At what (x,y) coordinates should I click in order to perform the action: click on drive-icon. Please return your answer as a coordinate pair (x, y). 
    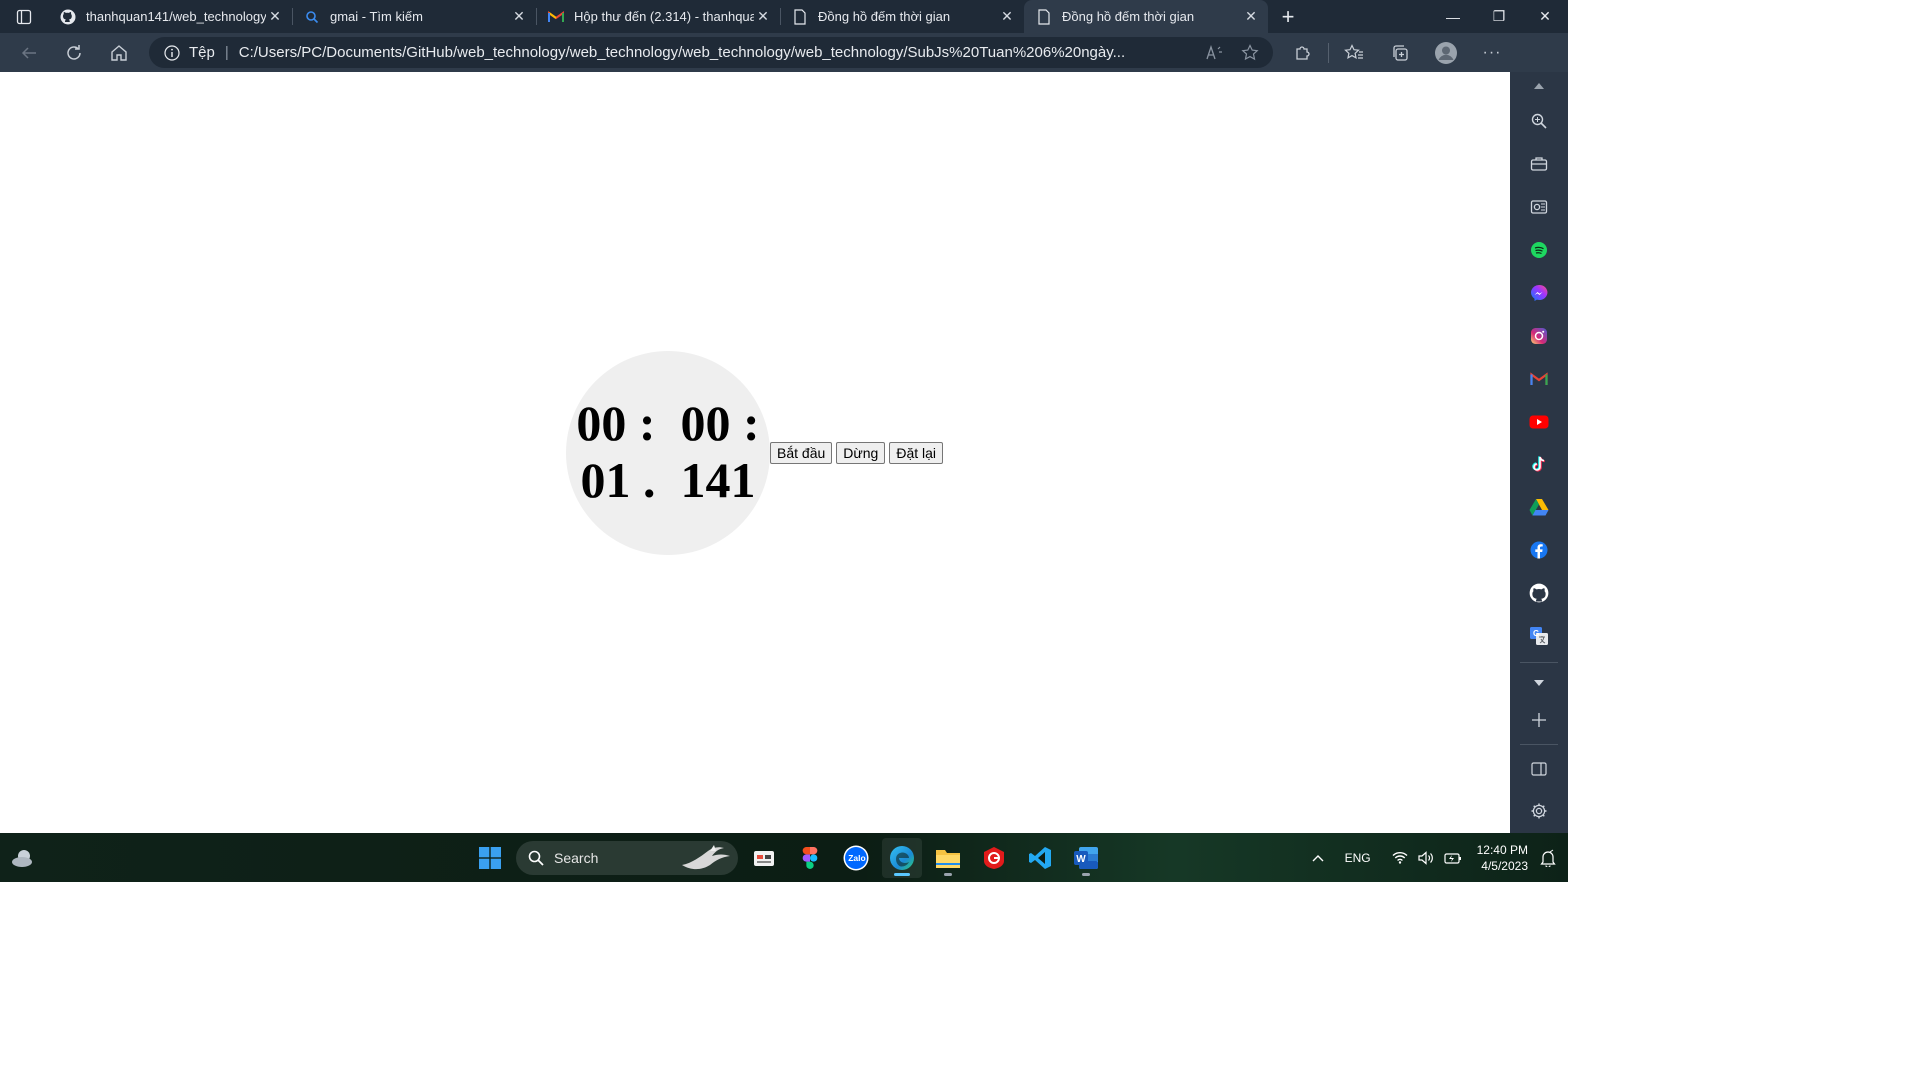
    Looking at the image, I should click on (1539, 507).